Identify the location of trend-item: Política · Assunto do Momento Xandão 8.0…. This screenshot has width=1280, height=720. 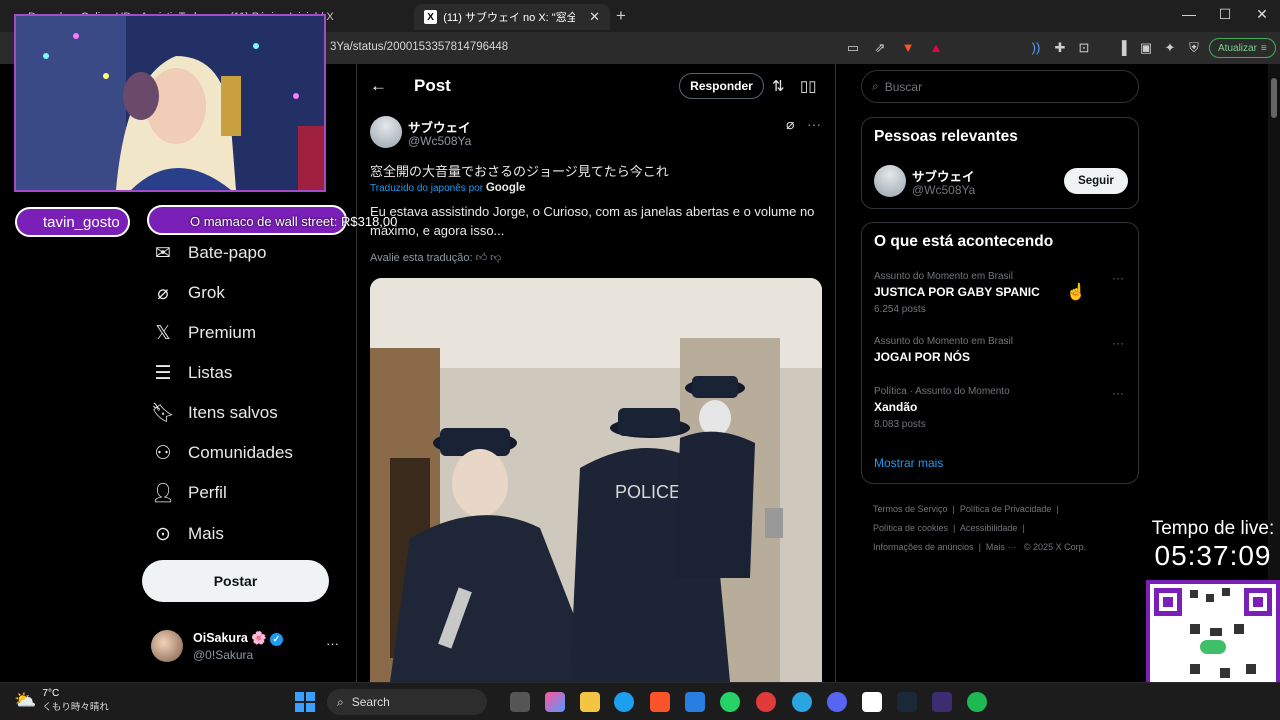
(1000, 408).